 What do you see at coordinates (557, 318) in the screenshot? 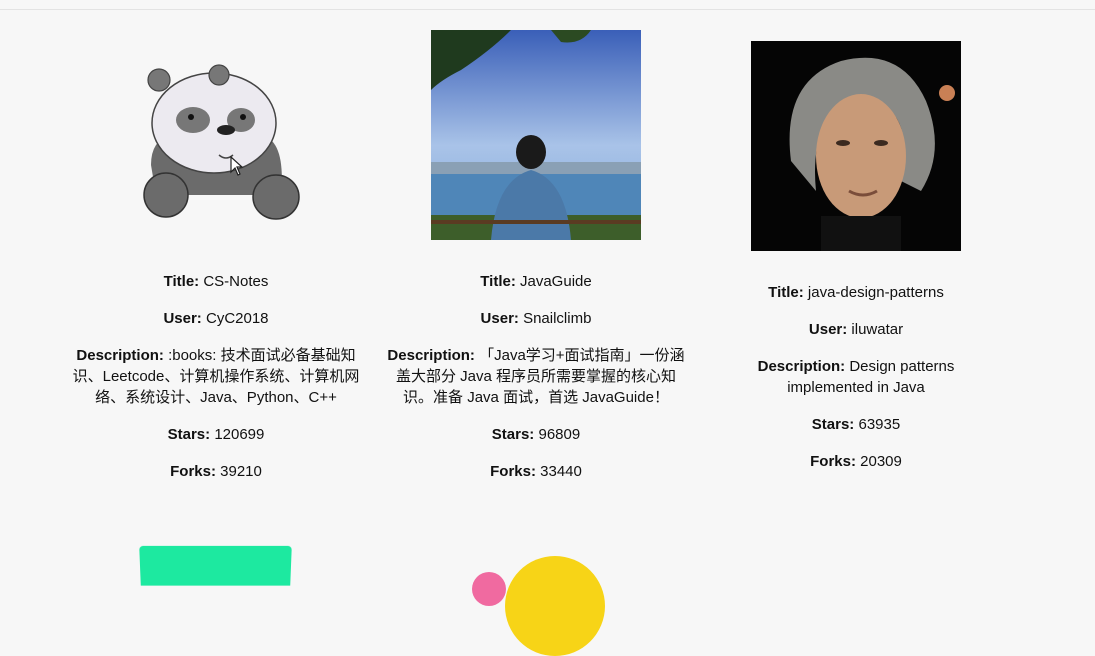
I see `user-value: Snailclimb` at bounding box center [557, 318].